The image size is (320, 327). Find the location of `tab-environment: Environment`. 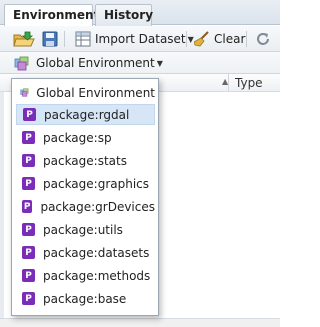

tab-environment: Environment is located at coordinates (51, 15).